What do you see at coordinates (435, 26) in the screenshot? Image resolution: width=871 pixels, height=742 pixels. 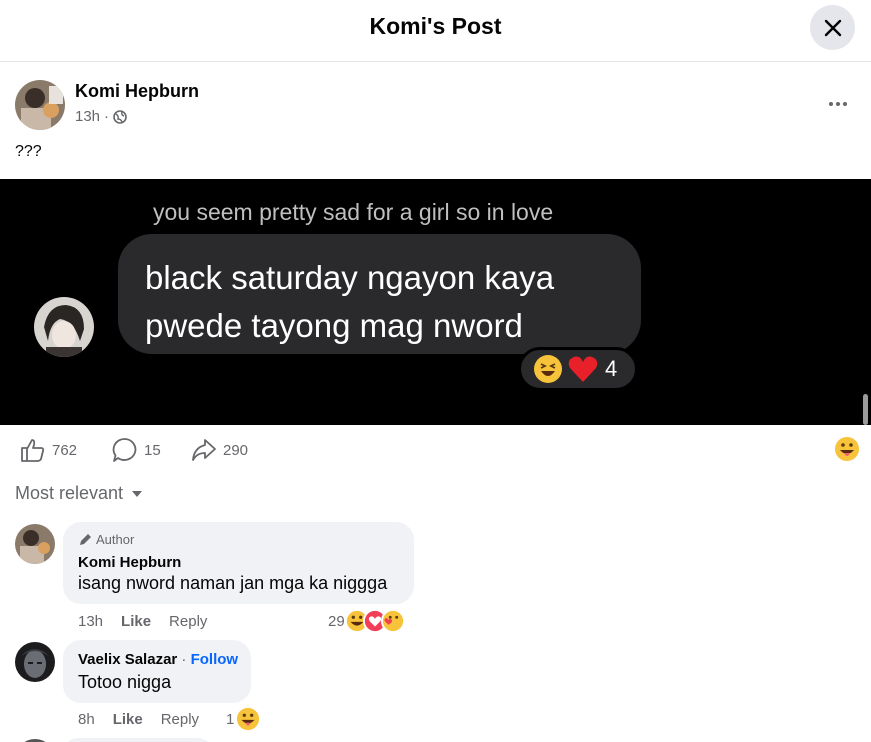 I see `page-title: Komi's Post` at bounding box center [435, 26].